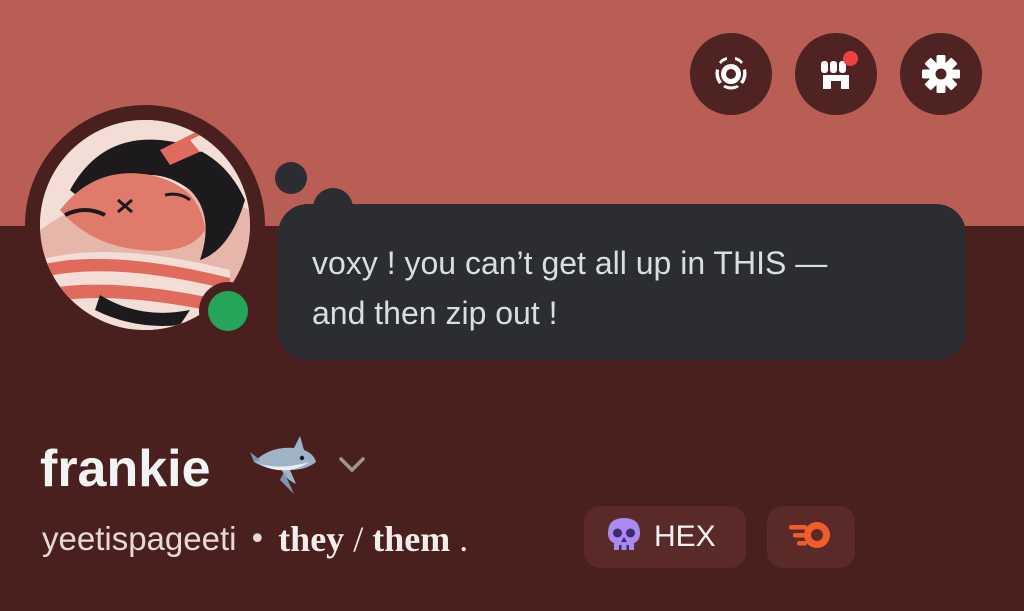  Describe the element at coordinates (139, 538) in the screenshot. I see `username: yeetispageeti` at that location.